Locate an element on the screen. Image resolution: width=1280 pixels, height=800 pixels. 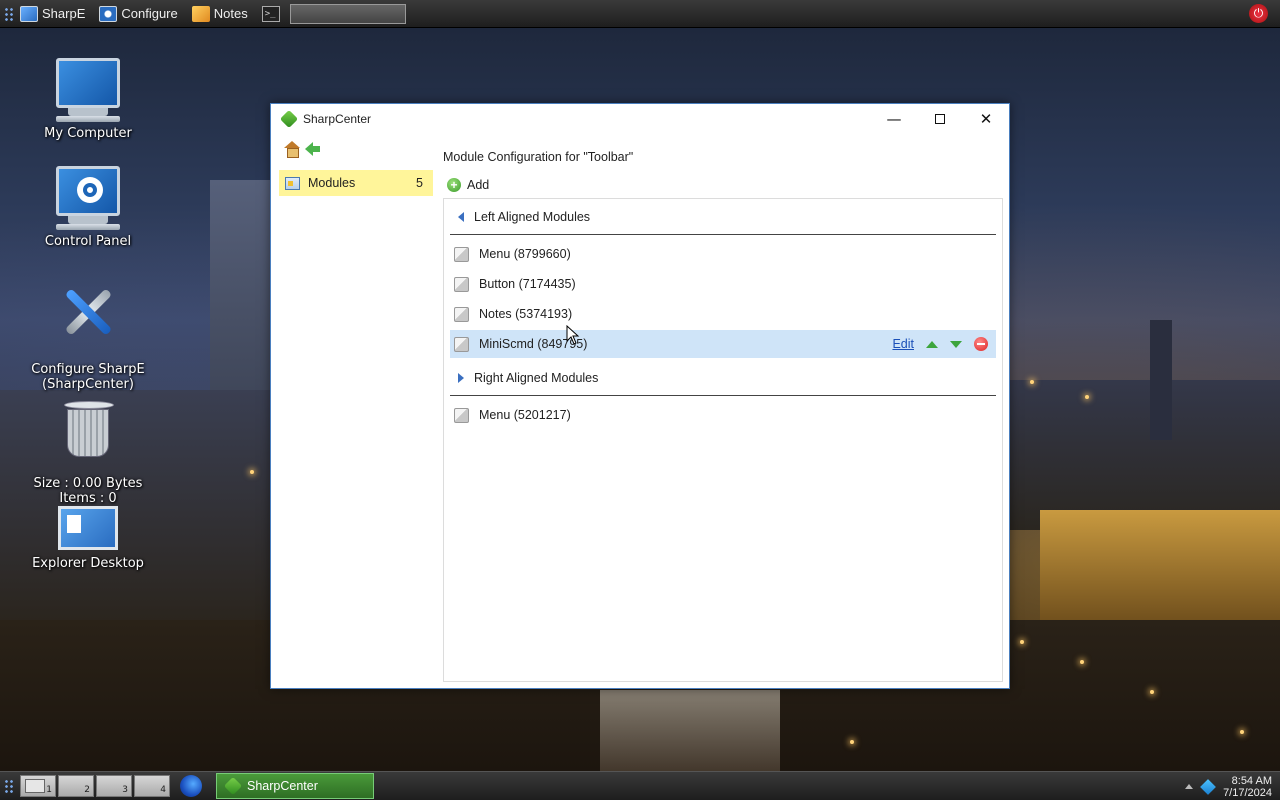
topbar-notes-button: Notes is located at coordinates (219, 13).